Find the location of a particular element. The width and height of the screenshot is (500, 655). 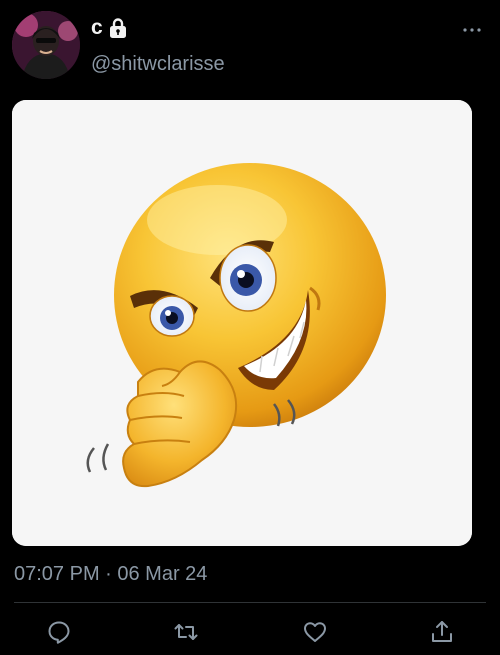

heart-icon is located at coordinates (315, 632).